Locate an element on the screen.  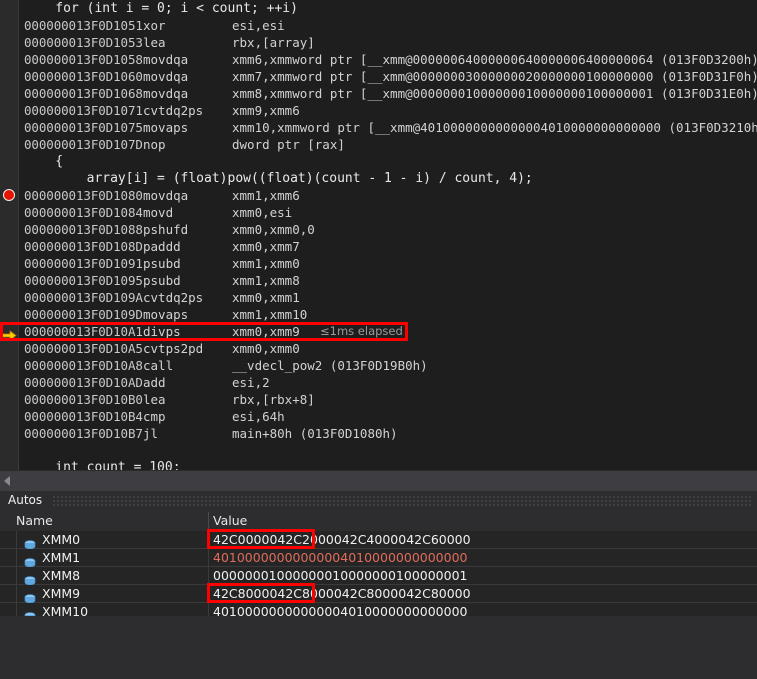
elapsed-time-annotation: ≤1ms elapsed is located at coordinates (361, 331).